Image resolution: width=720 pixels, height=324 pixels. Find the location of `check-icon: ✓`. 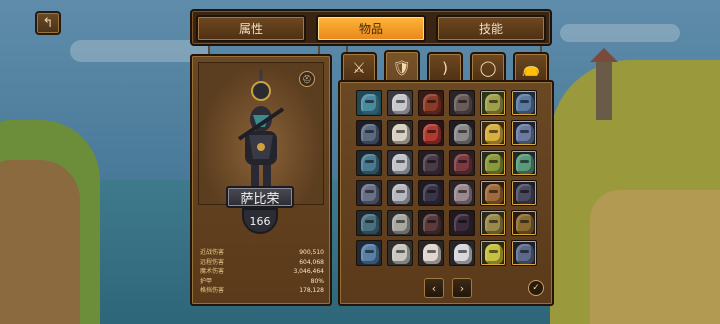

check-icon: ✓ is located at coordinates (536, 288).